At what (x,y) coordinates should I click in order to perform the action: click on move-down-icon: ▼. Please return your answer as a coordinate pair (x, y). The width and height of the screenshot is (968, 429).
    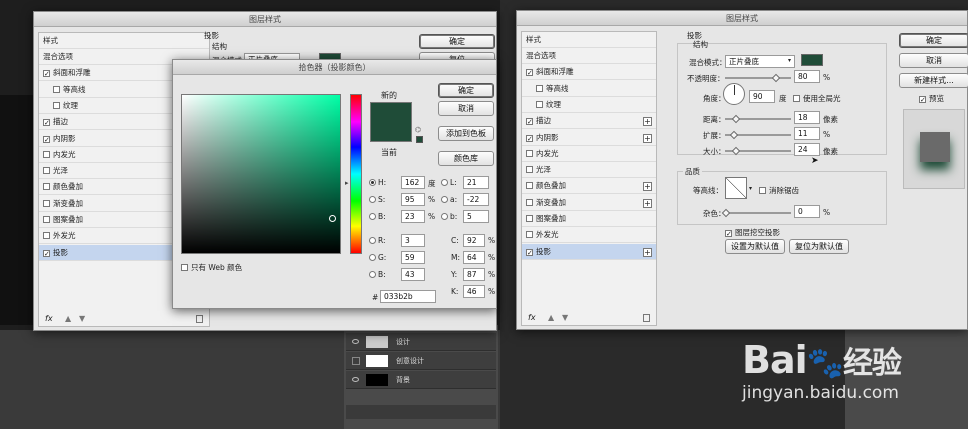
    Looking at the image, I should click on (565, 317).